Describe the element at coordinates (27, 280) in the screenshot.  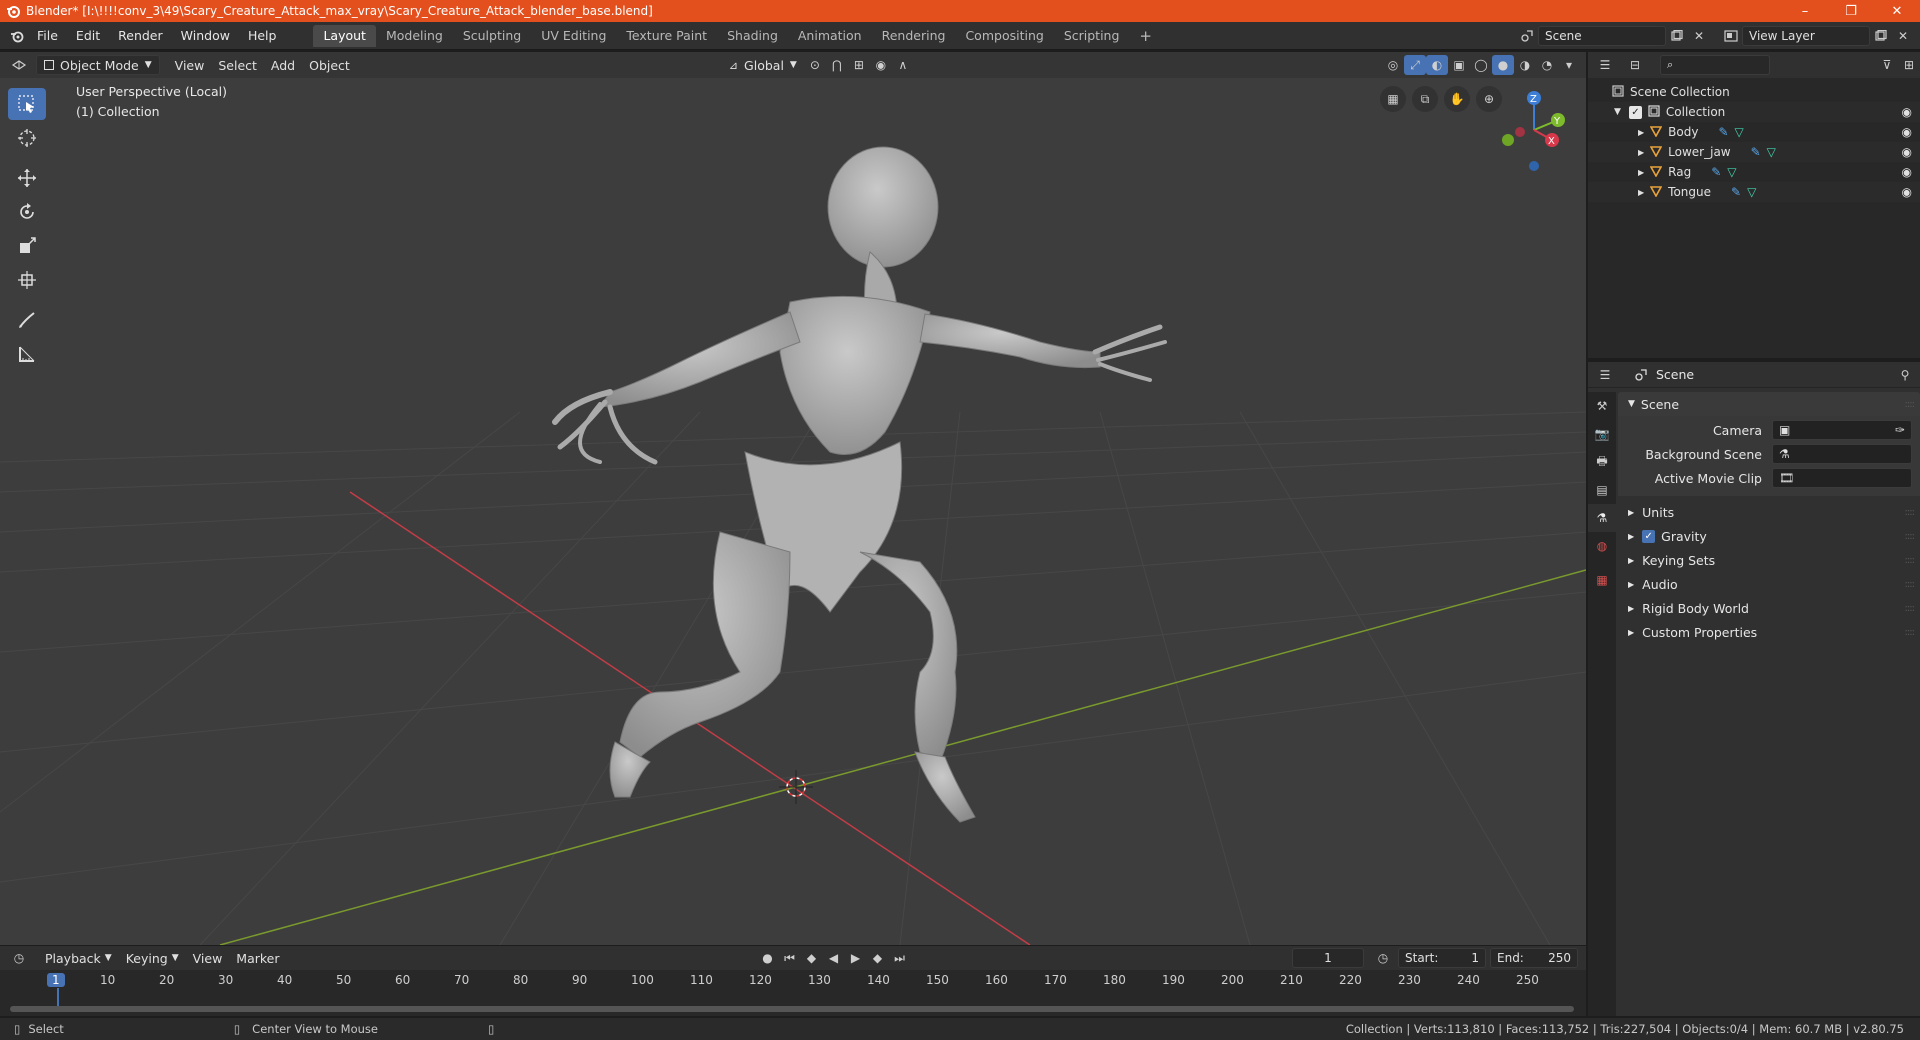
I see `transform-tool` at that location.